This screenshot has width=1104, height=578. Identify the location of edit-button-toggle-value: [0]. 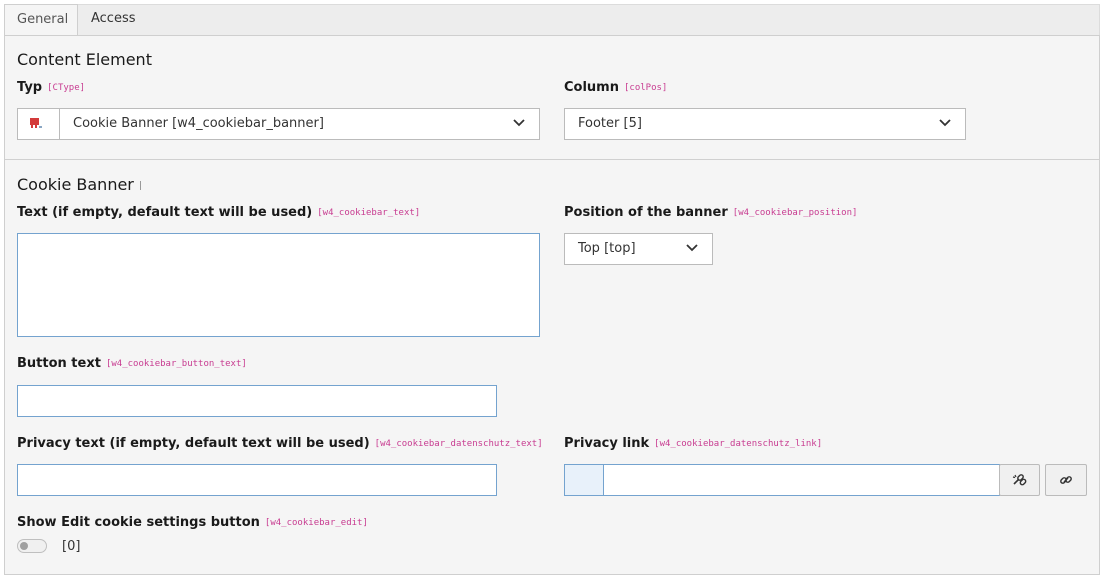
(71, 546).